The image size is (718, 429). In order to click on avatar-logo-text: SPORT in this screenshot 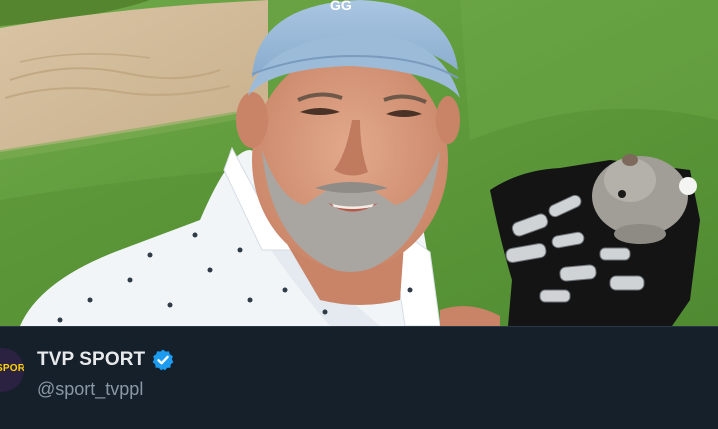, I will do `click(12, 368)`.